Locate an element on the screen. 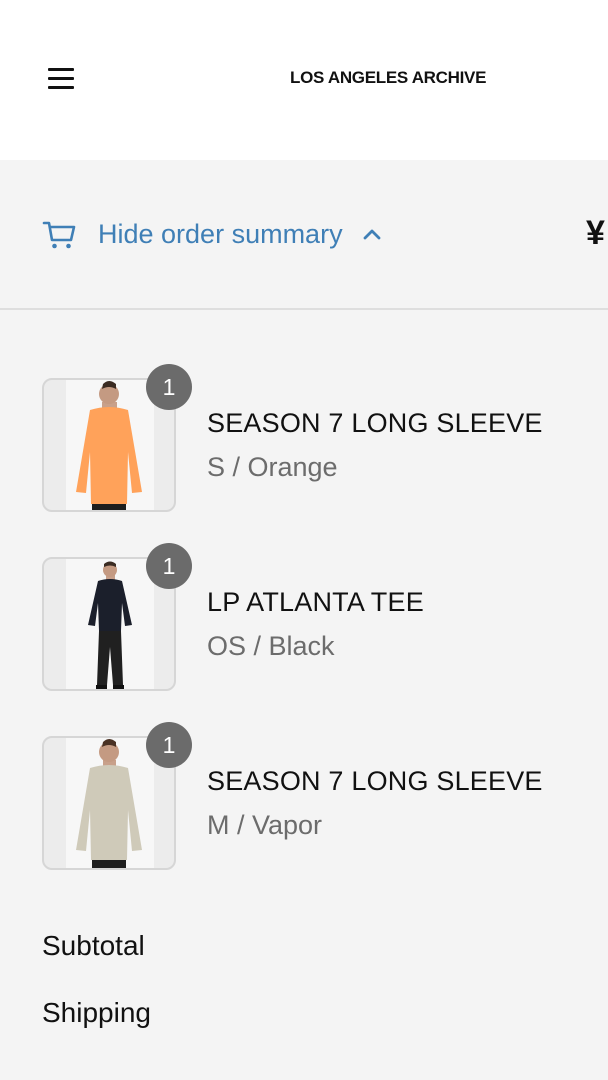  subtotal-label: Subtotal is located at coordinates (93, 945).